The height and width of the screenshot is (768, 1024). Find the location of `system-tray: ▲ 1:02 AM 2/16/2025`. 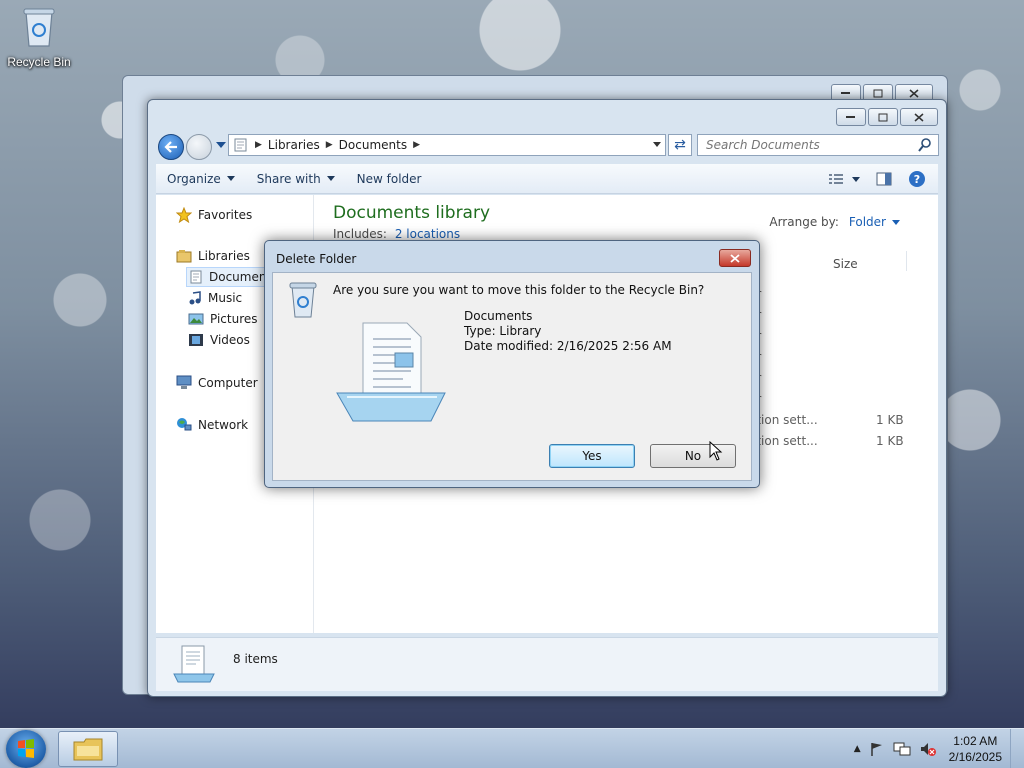

system-tray: ▲ 1:02 AM 2/16/2025 is located at coordinates (939, 748).